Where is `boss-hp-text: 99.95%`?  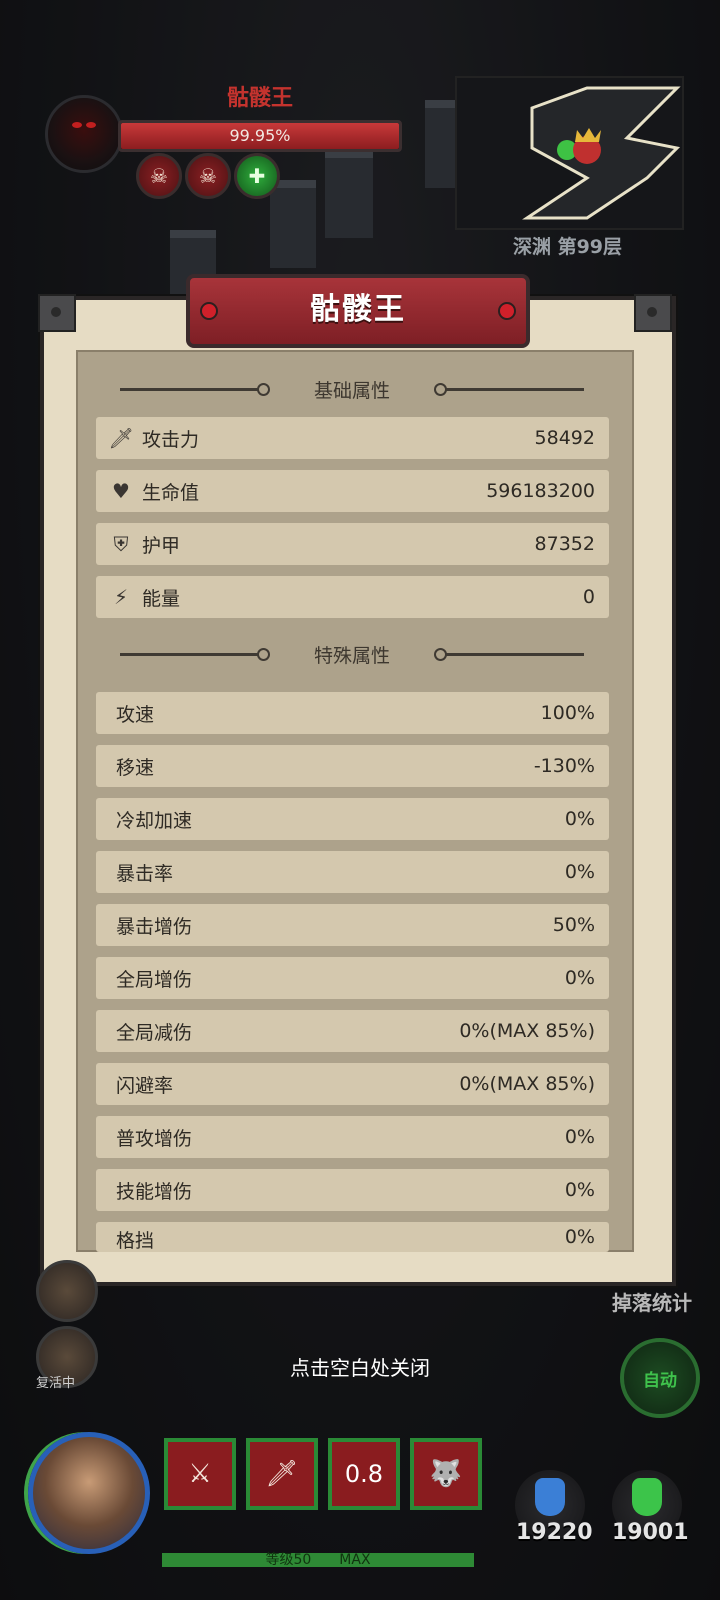 boss-hp-text: 99.95% is located at coordinates (260, 135).